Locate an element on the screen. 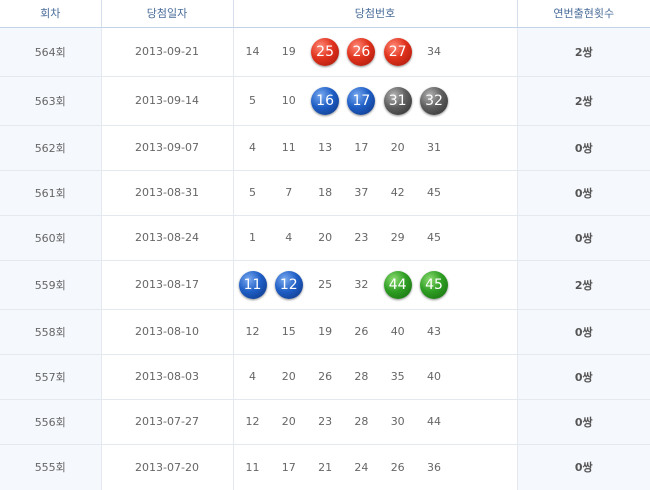 The width and height of the screenshot is (650, 490). draw-date-cell: 2013-08-17 is located at coordinates (167, 285).